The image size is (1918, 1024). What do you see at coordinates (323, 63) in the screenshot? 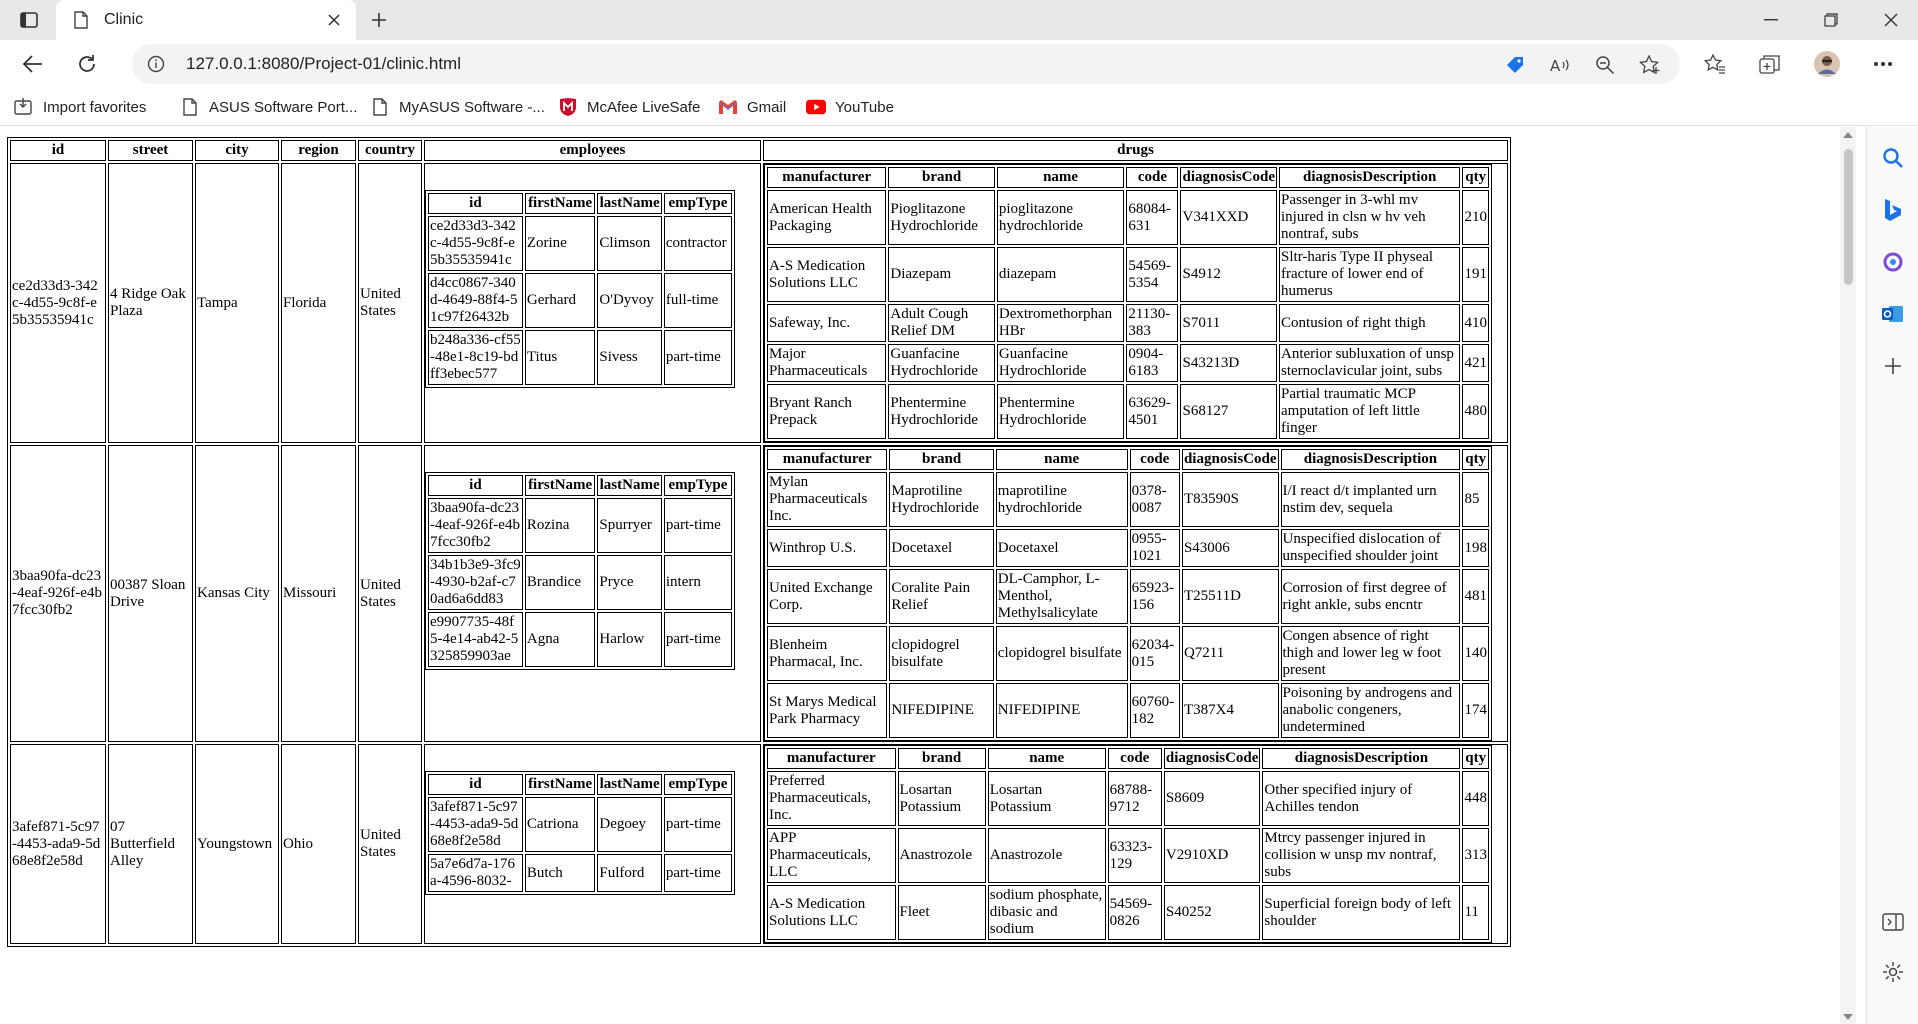
I see `url-text: 127.0.0.1:8080/Project-01/clinic.html` at bounding box center [323, 63].